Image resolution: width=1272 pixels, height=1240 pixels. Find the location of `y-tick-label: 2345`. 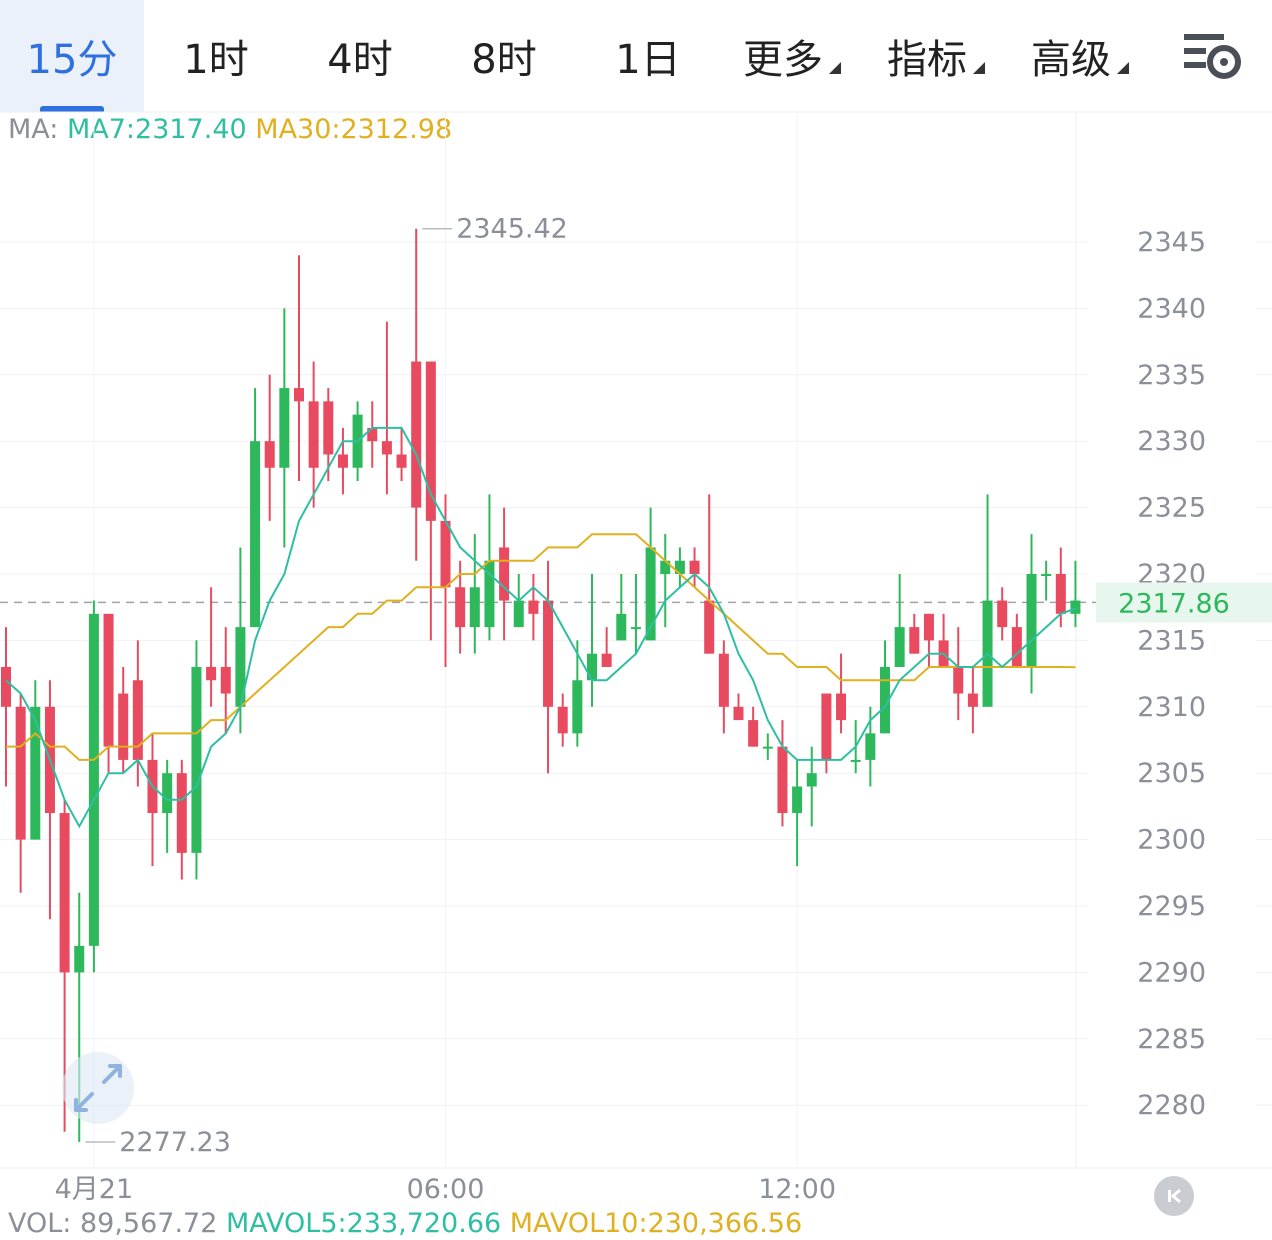

y-tick-label: 2345 is located at coordinates (1171, 242).